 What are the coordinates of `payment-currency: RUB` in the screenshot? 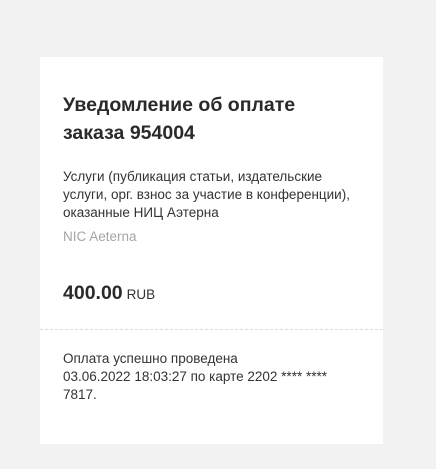 It's located at (141, 294).